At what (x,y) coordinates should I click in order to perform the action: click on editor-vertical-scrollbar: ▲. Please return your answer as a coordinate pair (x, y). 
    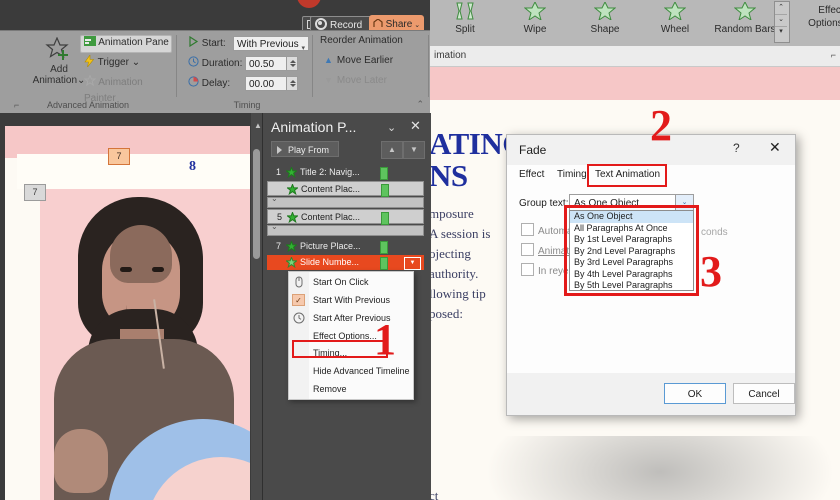
    Looking at the image, I should click on (256, 306).